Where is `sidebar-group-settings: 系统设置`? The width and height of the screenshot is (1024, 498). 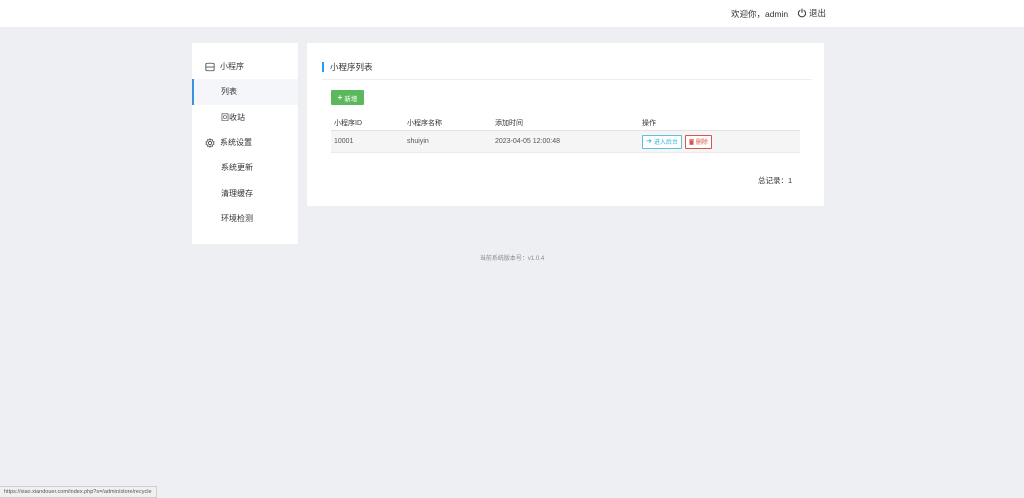
sidebar-group-settings: 系统设置 is located at coordinates (245, 142).